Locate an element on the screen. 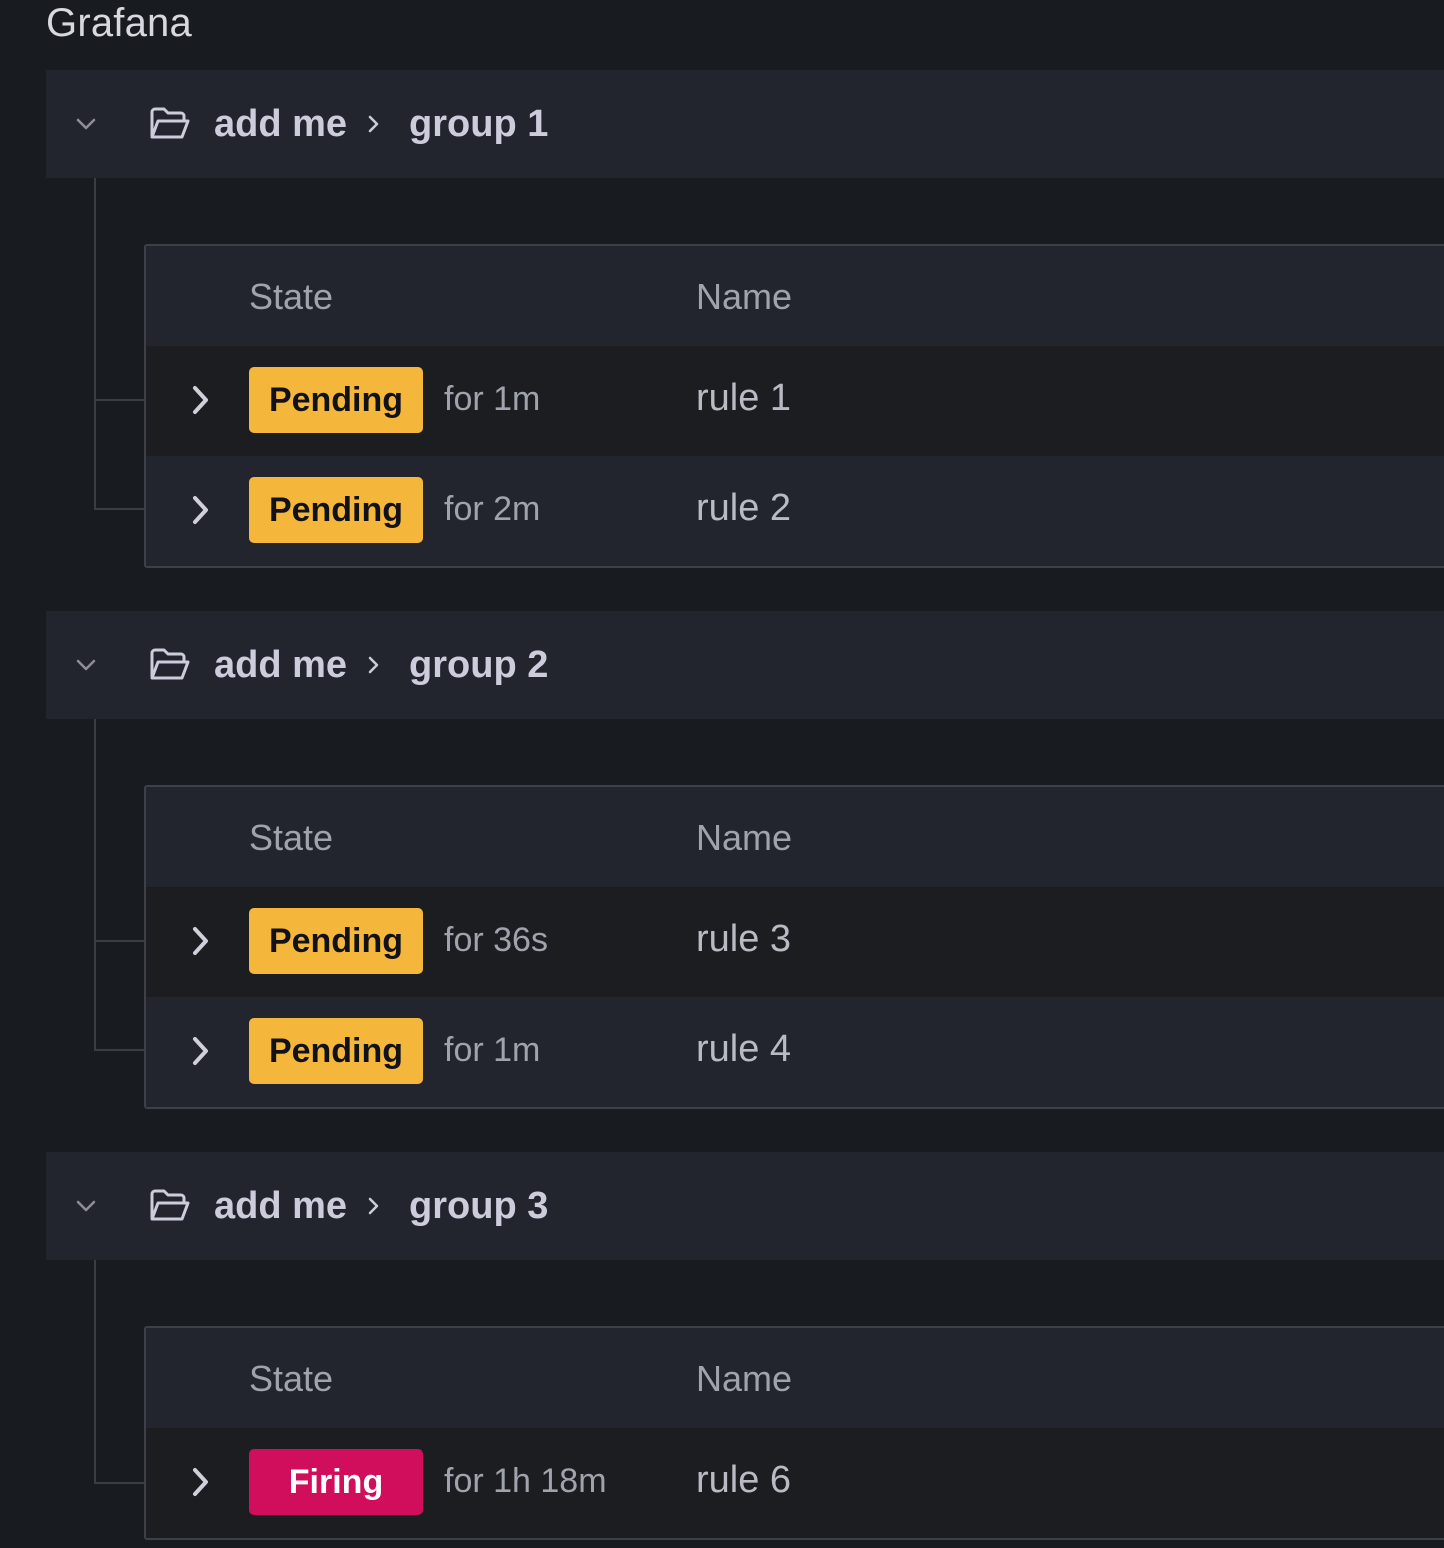  state-duration: for 36s is located at coordinates (496, 940).